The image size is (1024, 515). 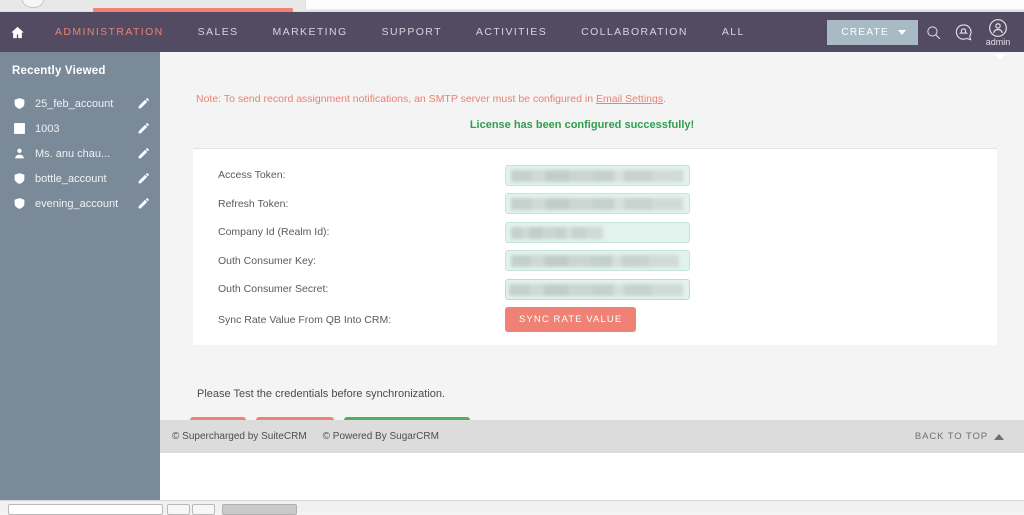 I want to click on company-id-label: Company Id (Realm Id):, so click(x=274, y=232).